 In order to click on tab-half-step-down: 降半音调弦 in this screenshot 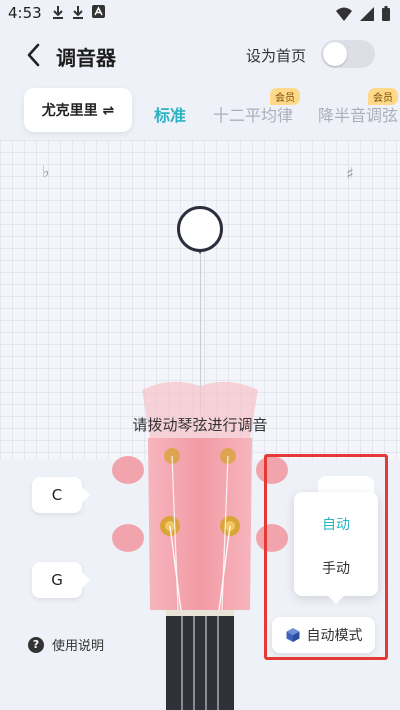, I will do `click(358, 114)`.